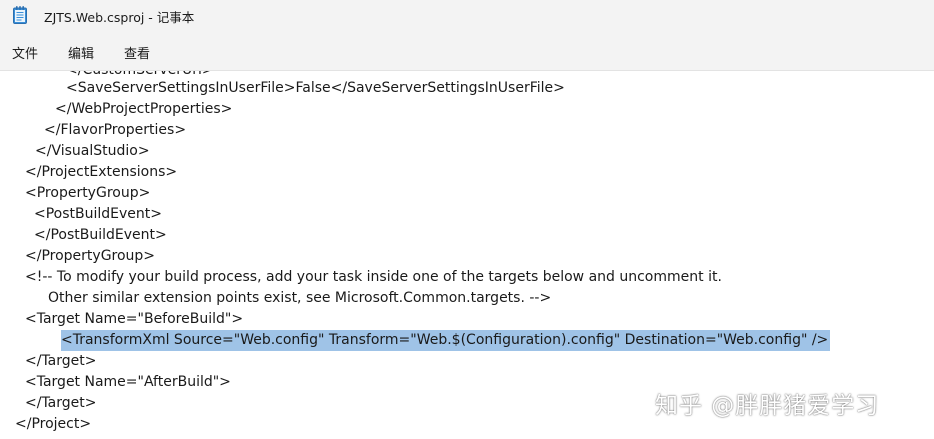  What do you see at coordinates (467, 52) in the screenshot?
I see `menu-bar: 文件 编辑 查看` at bounding box center [467, 52].